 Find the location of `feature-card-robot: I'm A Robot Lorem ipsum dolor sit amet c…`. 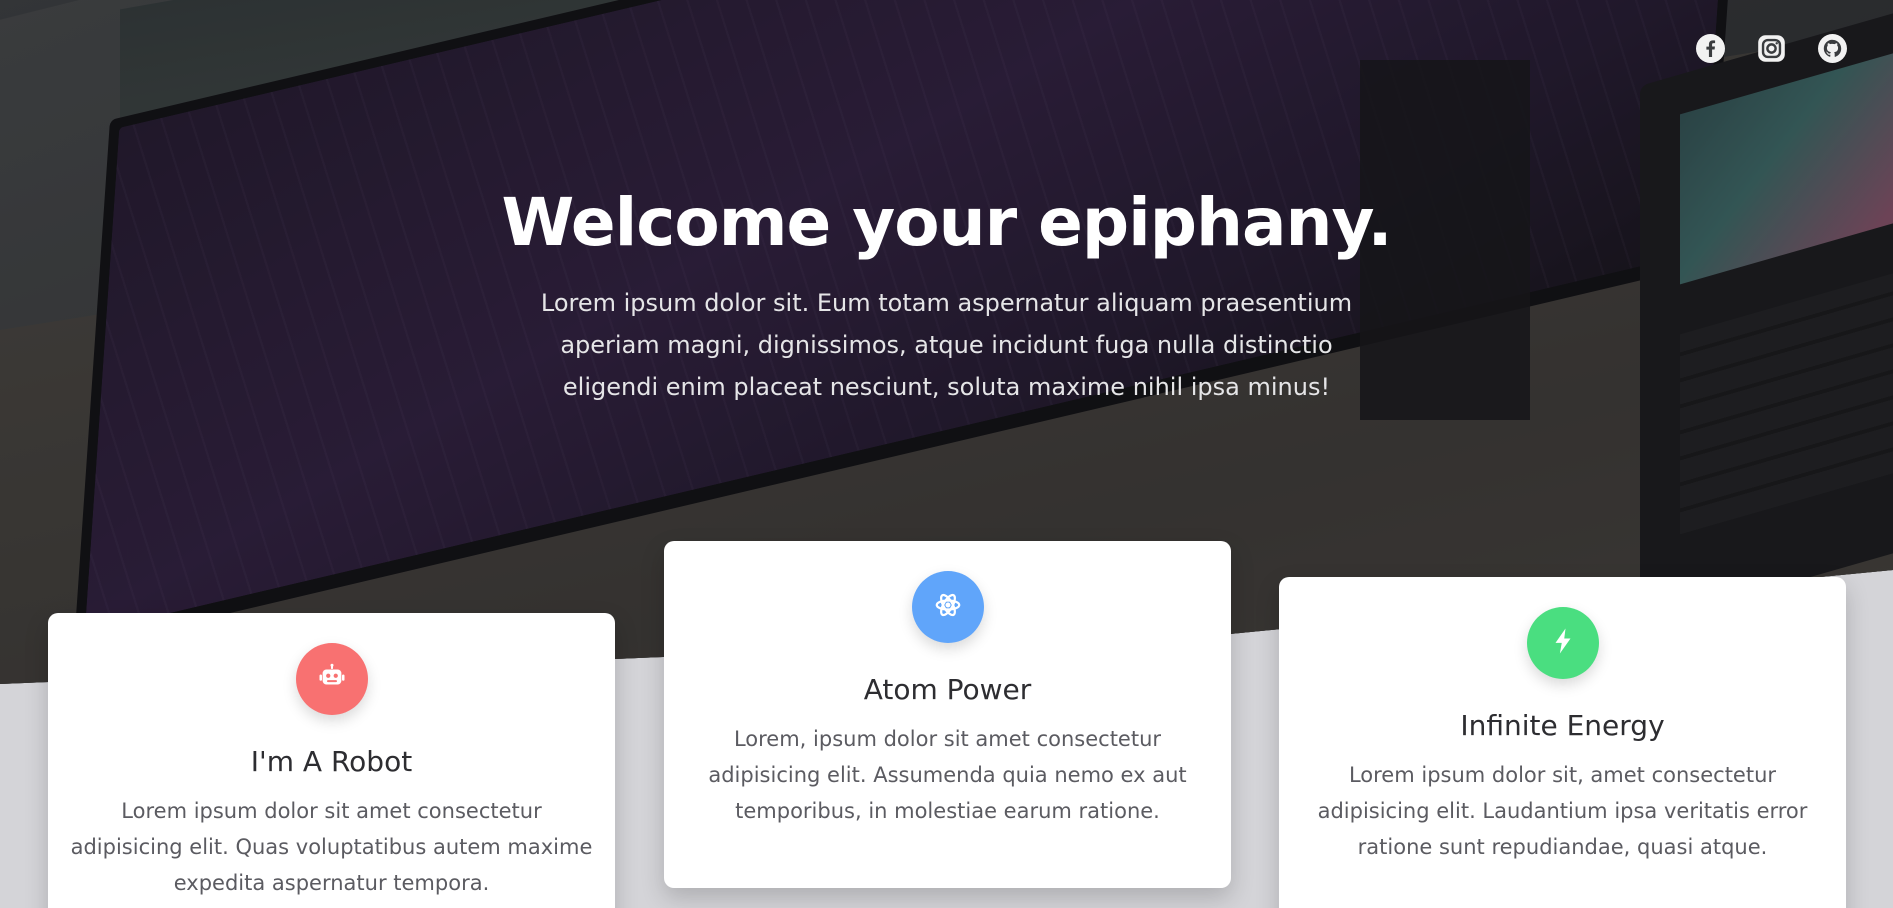

feature-card-robot: I'm A Robot Lorem ipsum dolor sit amet c… is located at coordinates (331, 760).